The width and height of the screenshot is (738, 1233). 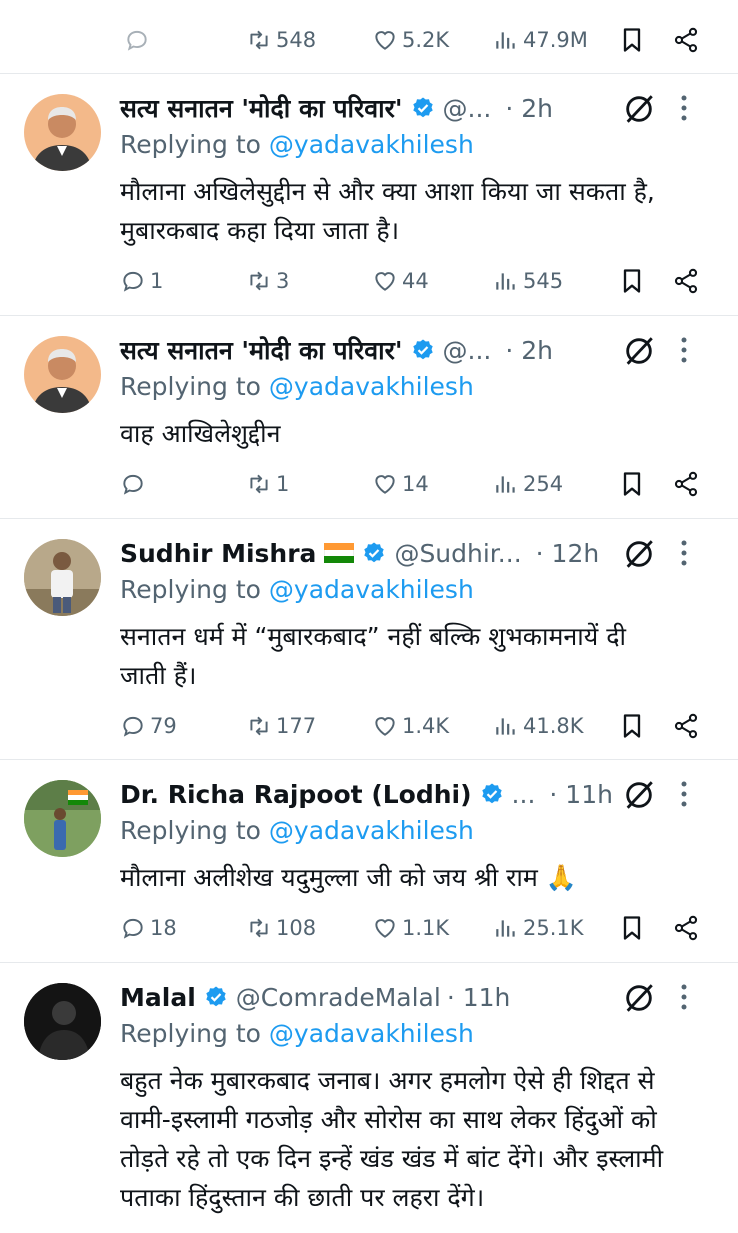 I want to click on action-bar: 18 108 1.1K 25.1K, so click(x=369, y=928).